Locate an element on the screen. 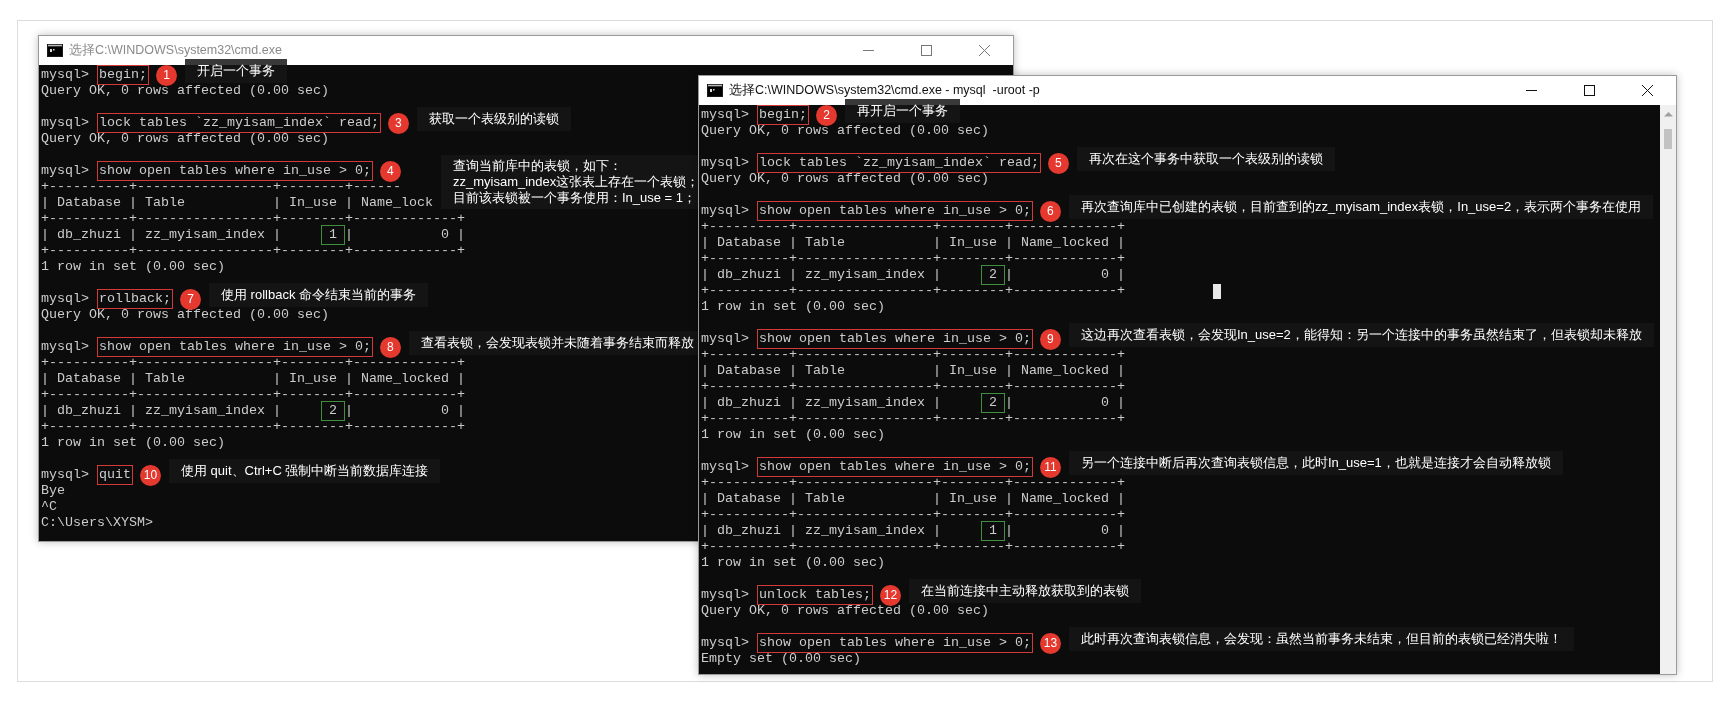  output-text: | Database | Table | In_use | Name_lock is located at coordinates (237, 203).